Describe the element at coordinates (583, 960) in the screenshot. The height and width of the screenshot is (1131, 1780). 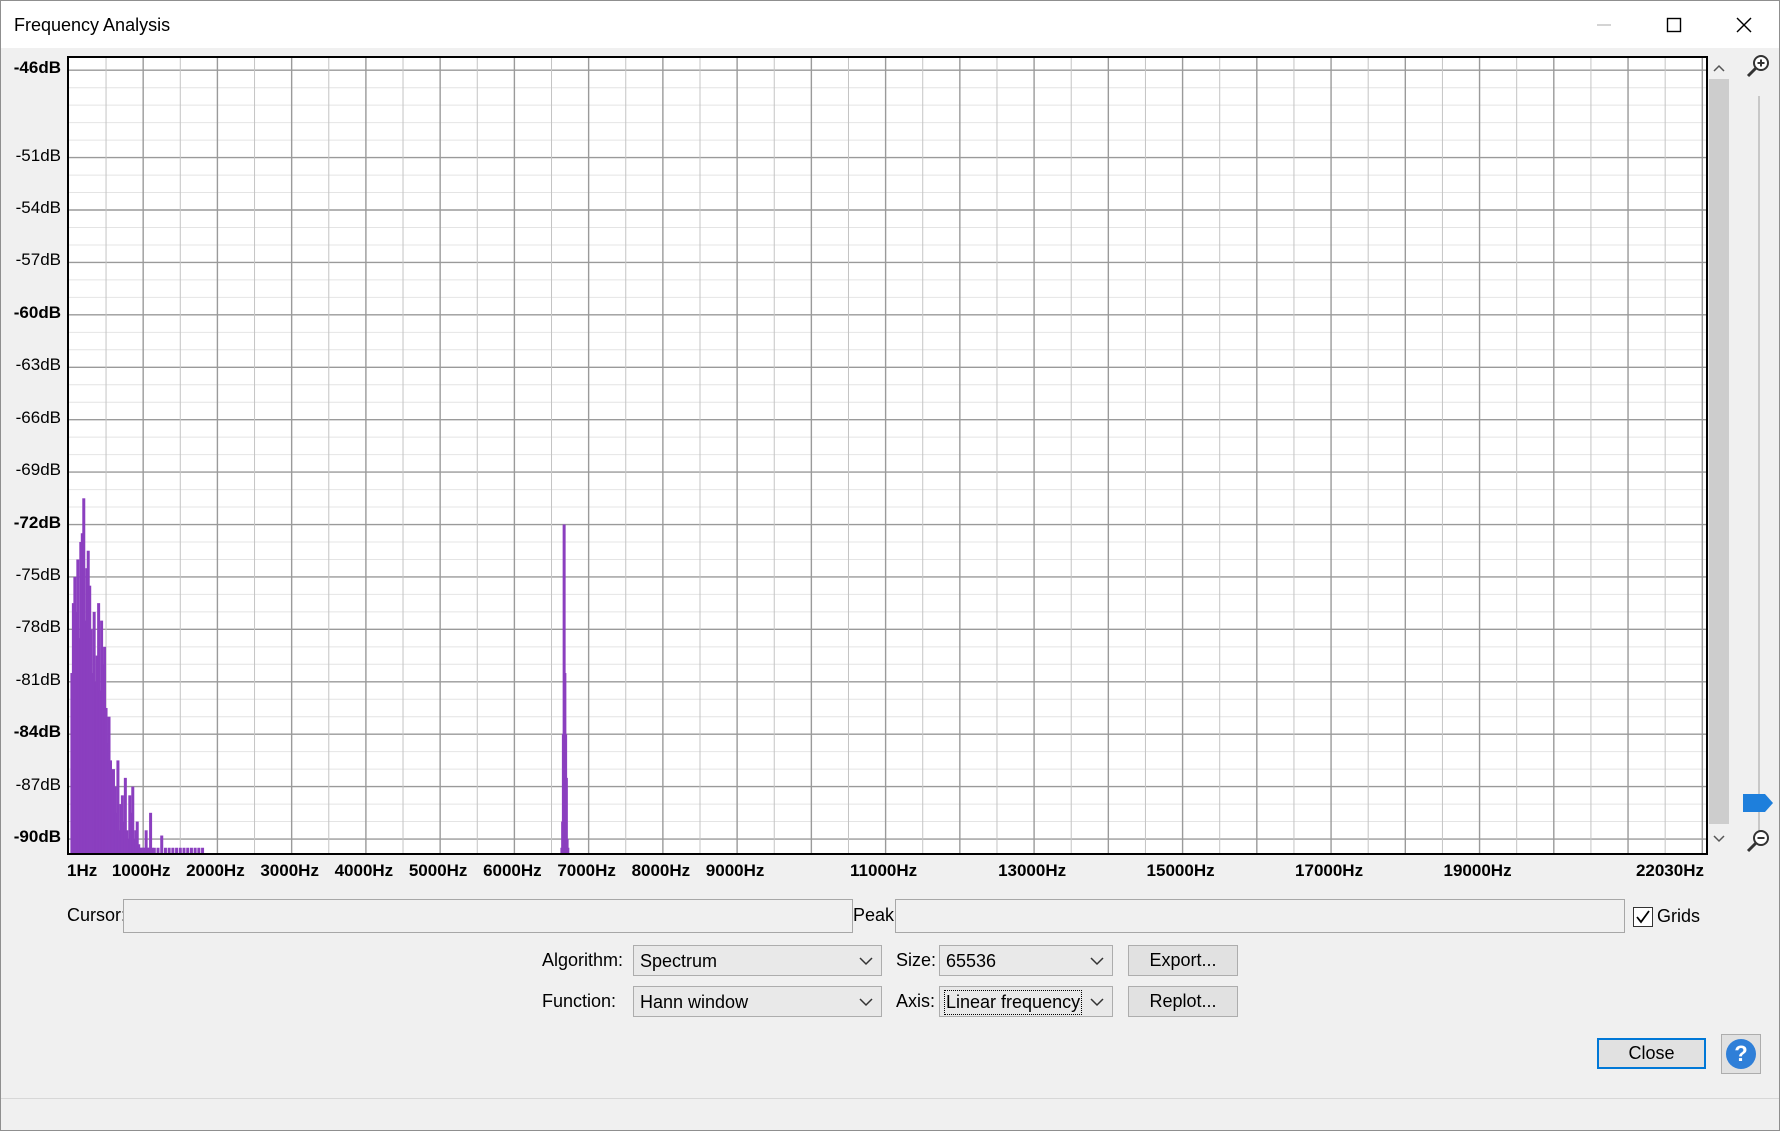
I see `algorithm-label: Algorithm:` at that location.